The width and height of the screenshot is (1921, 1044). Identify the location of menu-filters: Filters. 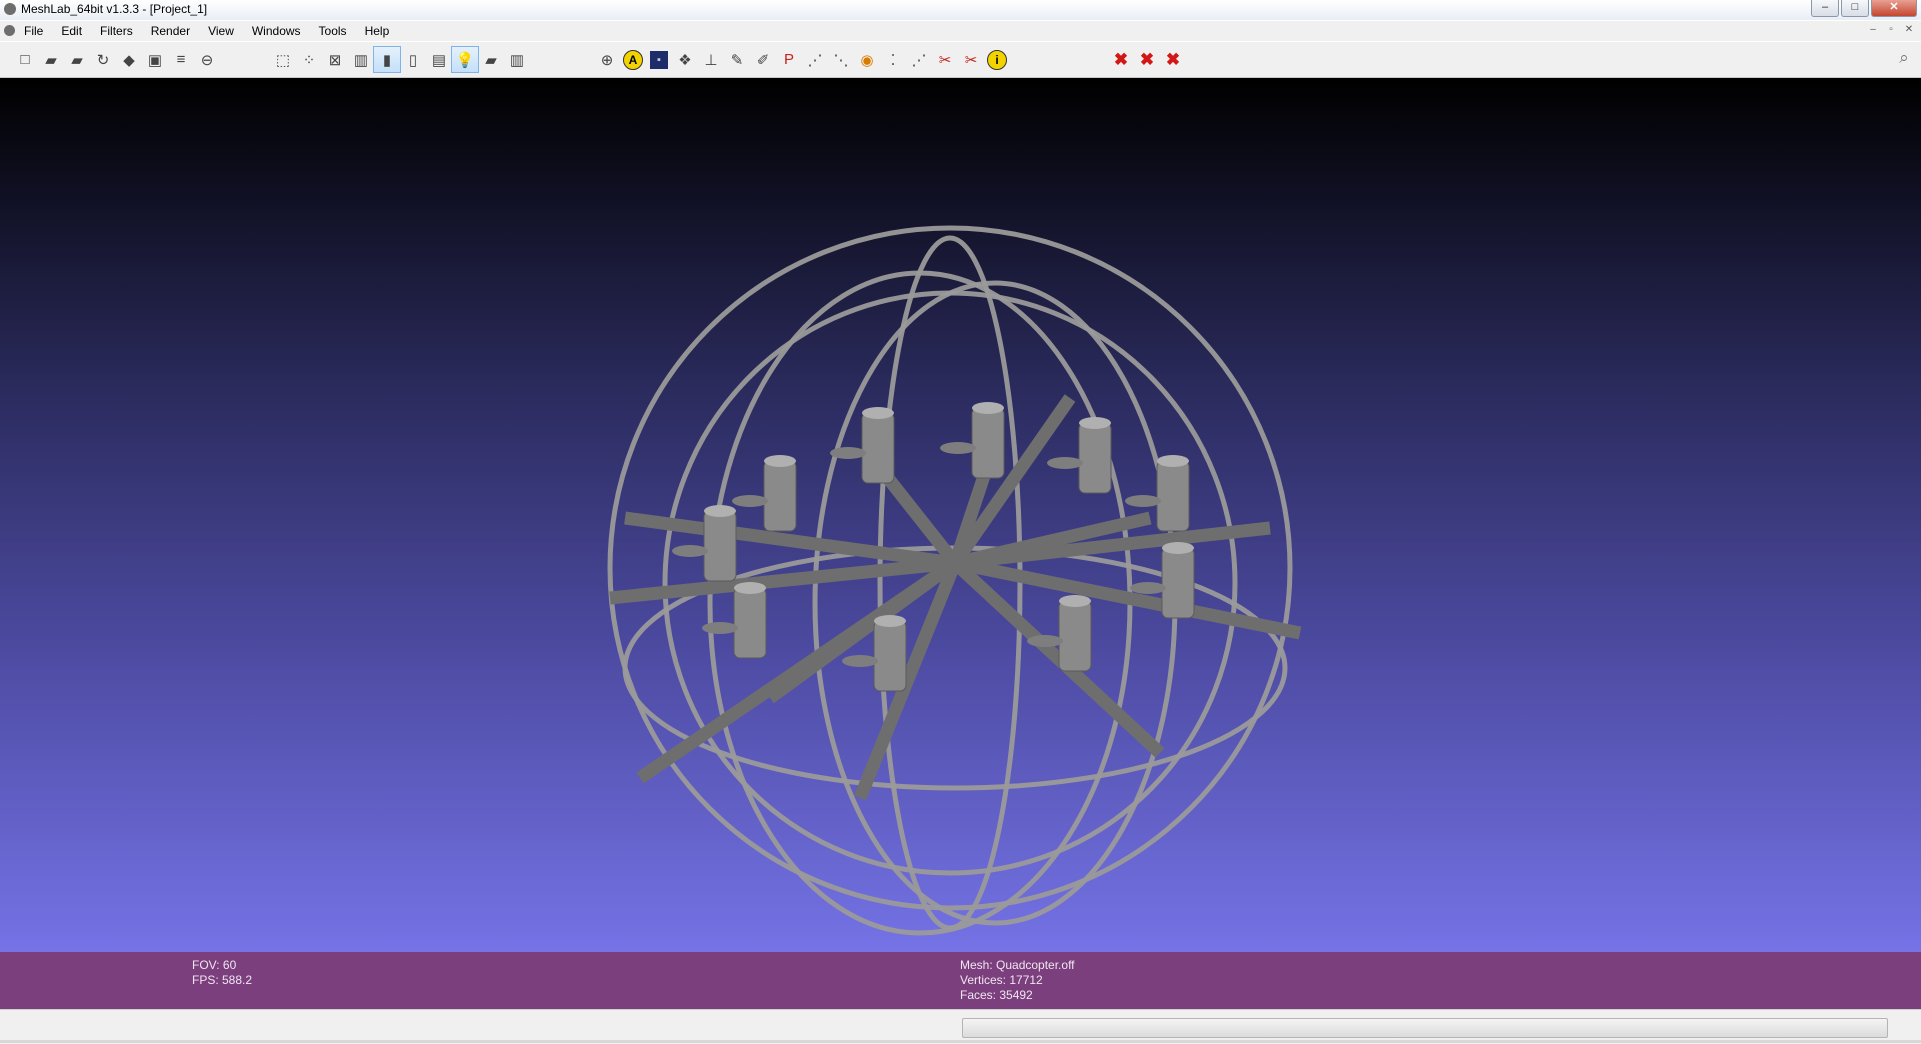
(116, 31).